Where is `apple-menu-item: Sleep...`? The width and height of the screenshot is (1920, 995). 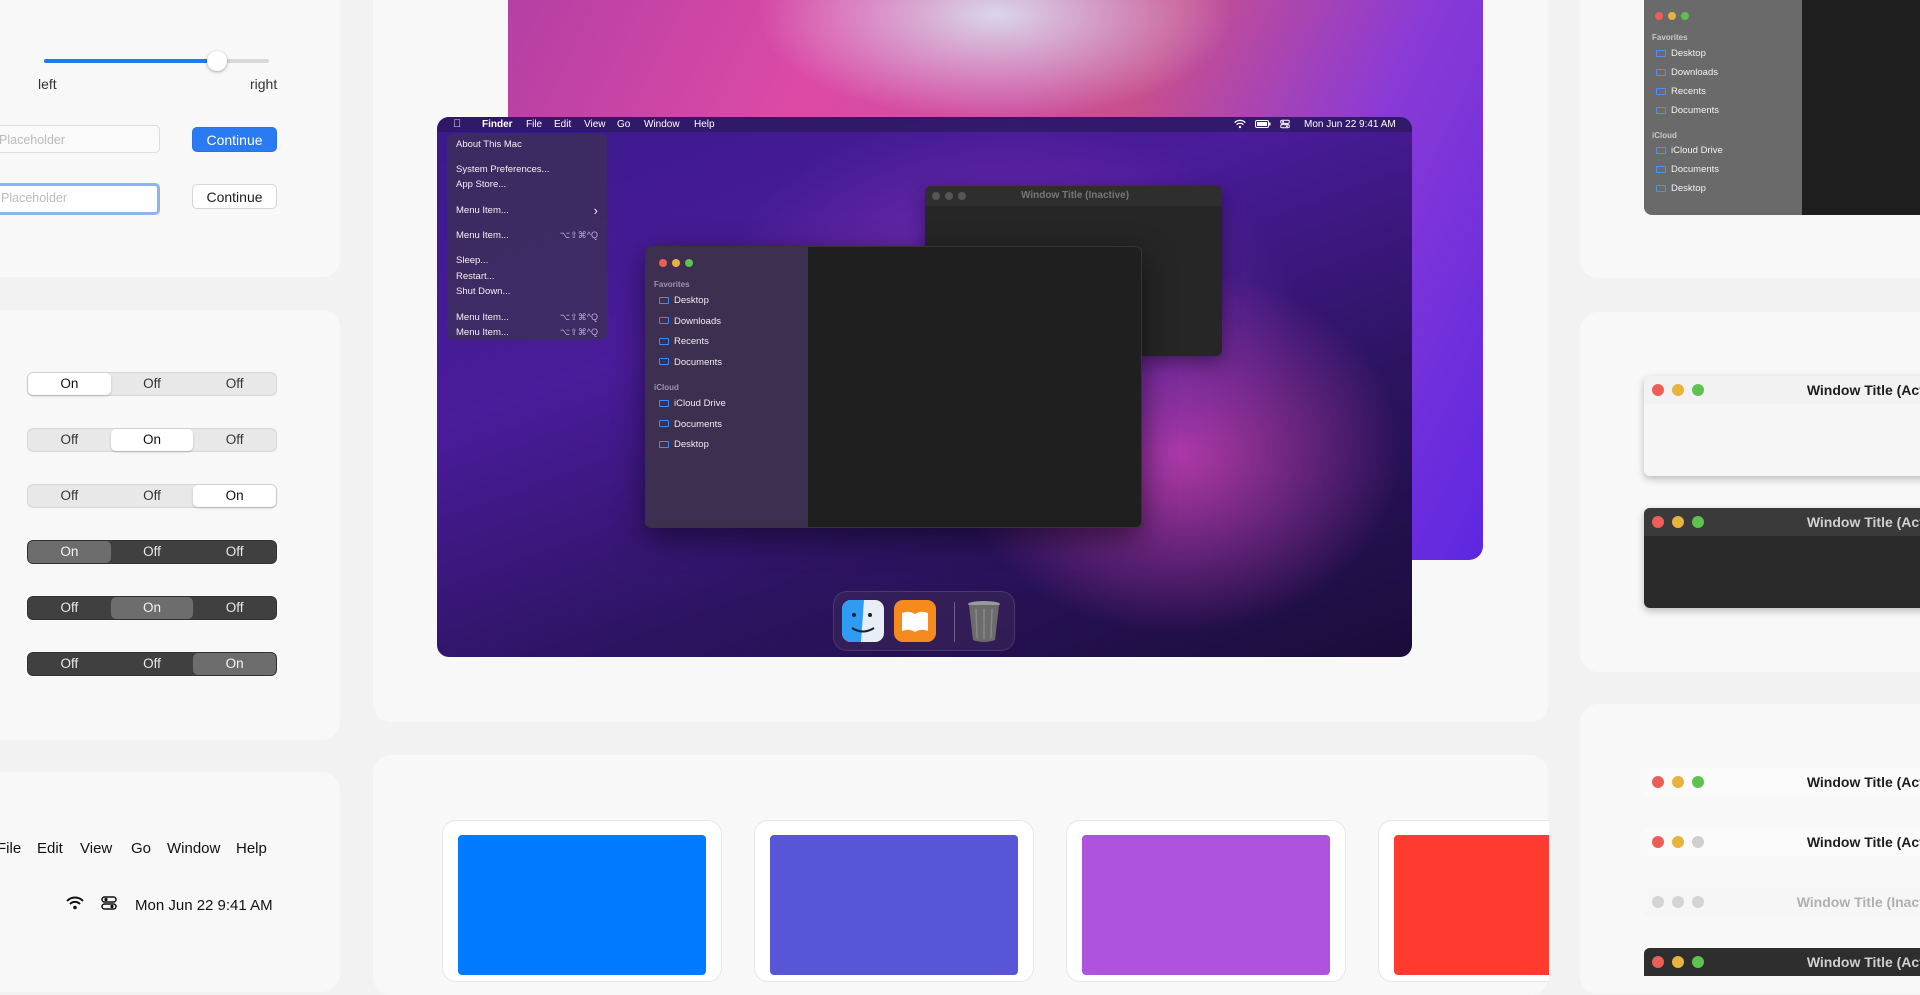 apple-menu-item: Sleep... is located at coordinates (472, 260).